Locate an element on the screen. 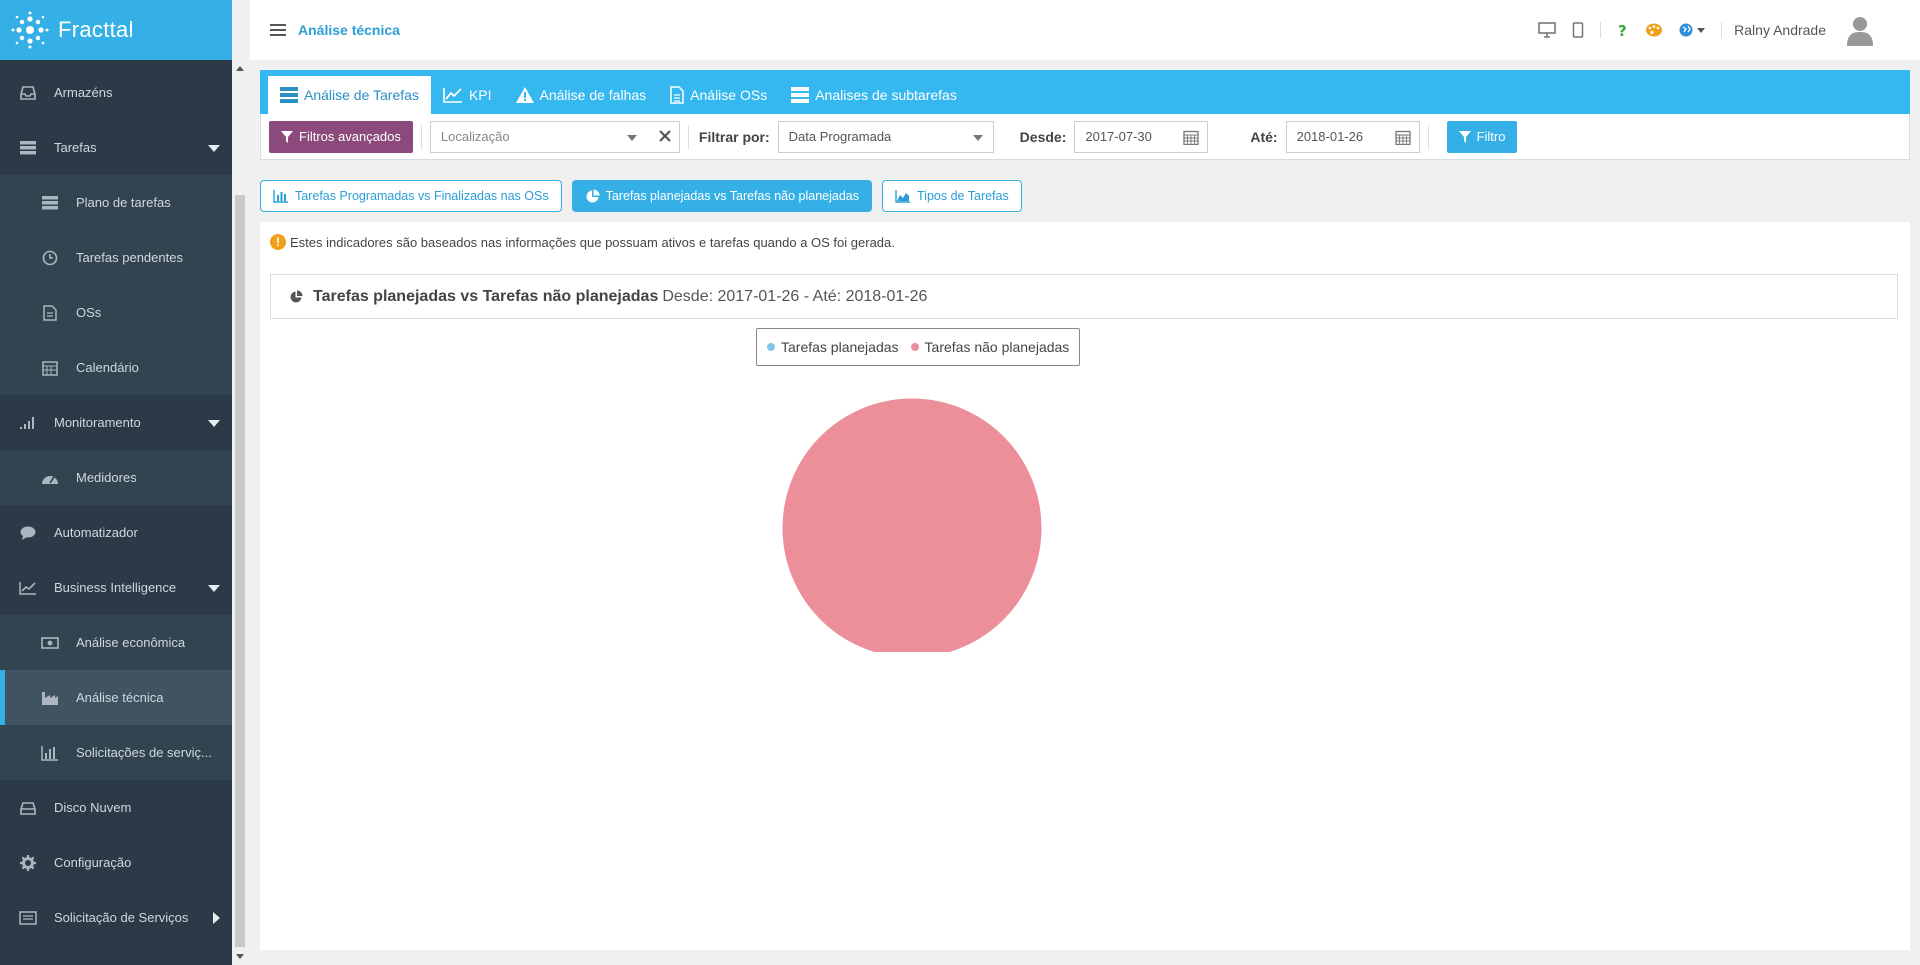  sidebar-item-plano-de-tarefas: Plano de tarefas is located at coordinates (116, 202).